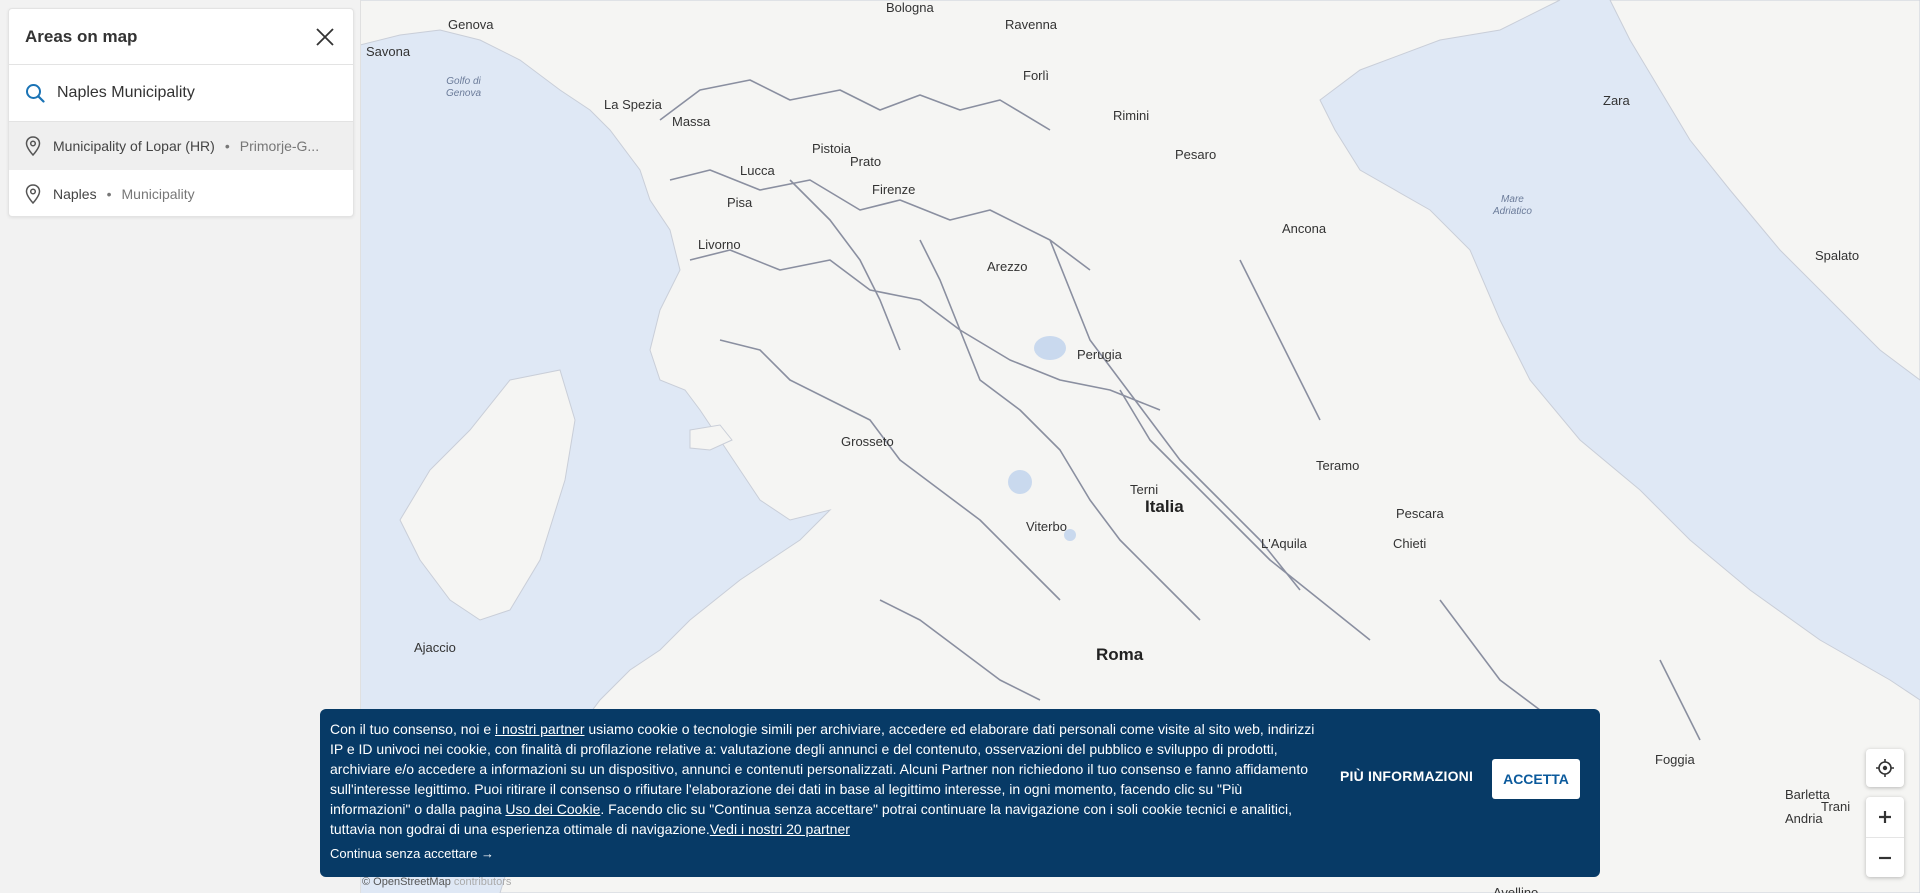 This screenshot has width=1920, height=893. Describe the element at coordinates (867, 441) in the screenshot. I see `map-label-grosseto: Grosseto` at that location.